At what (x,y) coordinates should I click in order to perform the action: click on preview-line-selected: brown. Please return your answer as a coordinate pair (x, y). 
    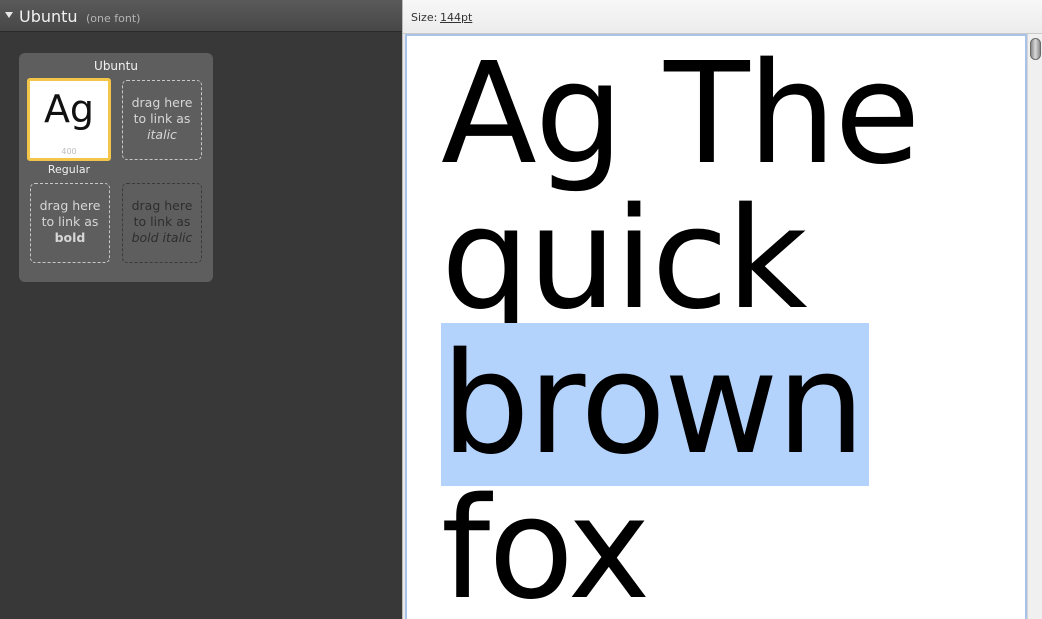
    Looking at the image, I should click on (680, 404).